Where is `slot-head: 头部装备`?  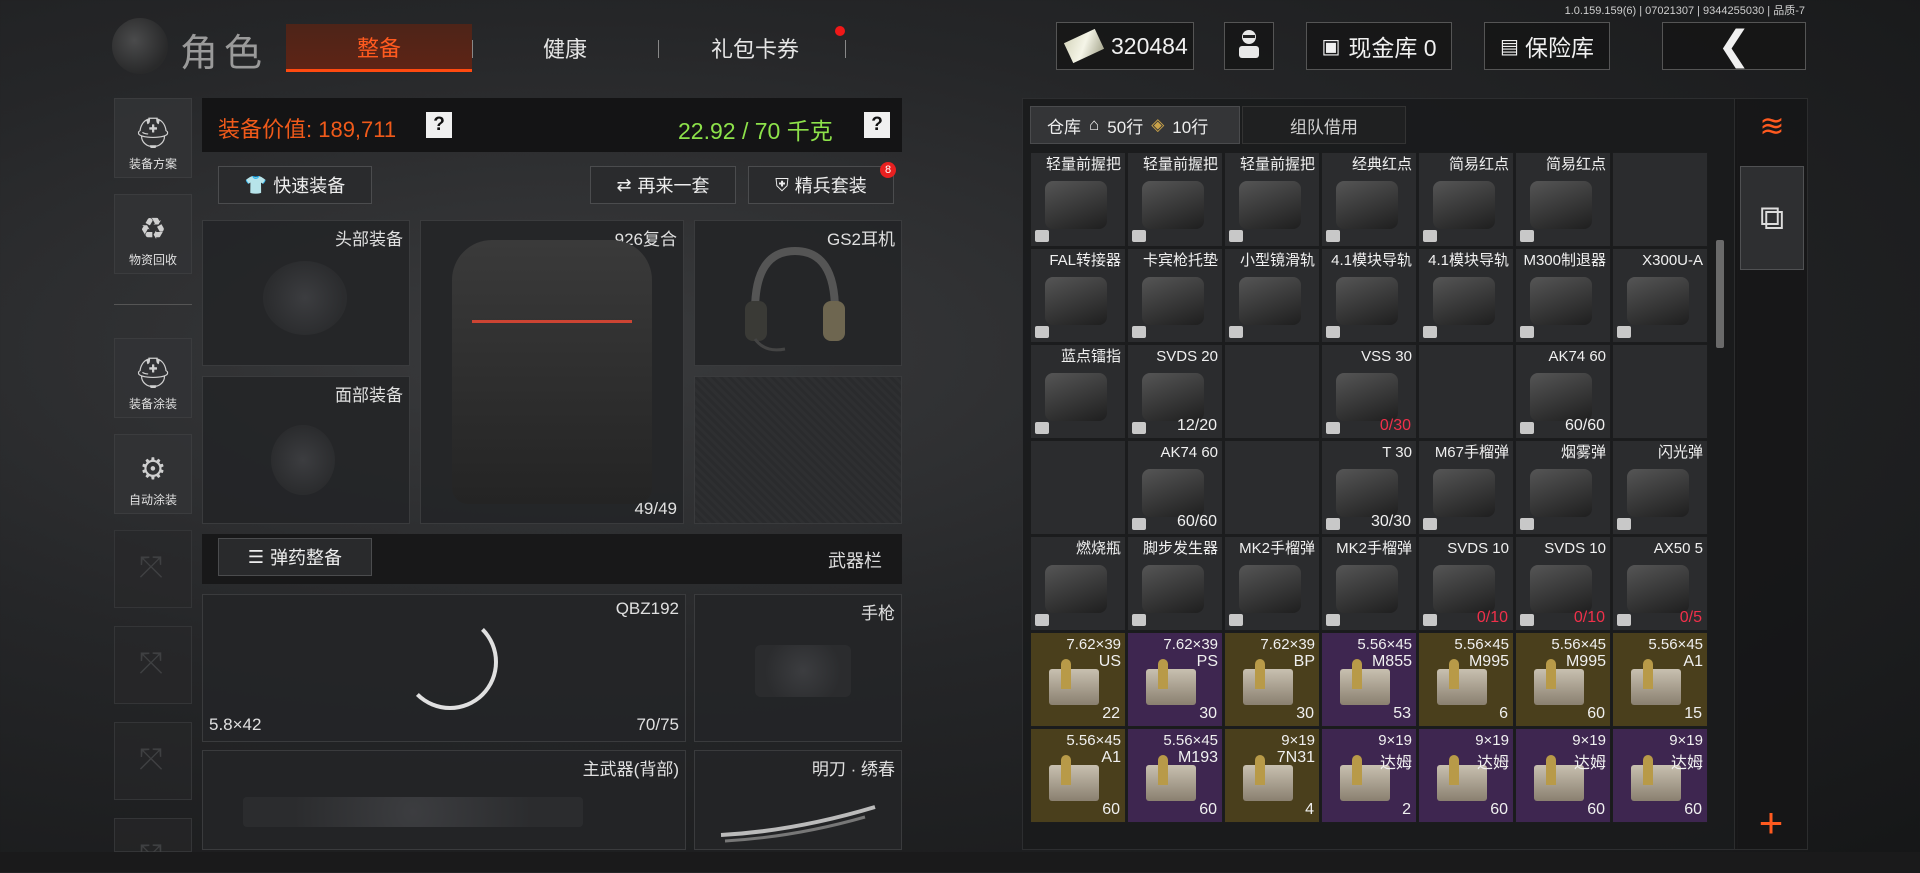
slot-head: 头部装备 is located at coordinates (306, 293).